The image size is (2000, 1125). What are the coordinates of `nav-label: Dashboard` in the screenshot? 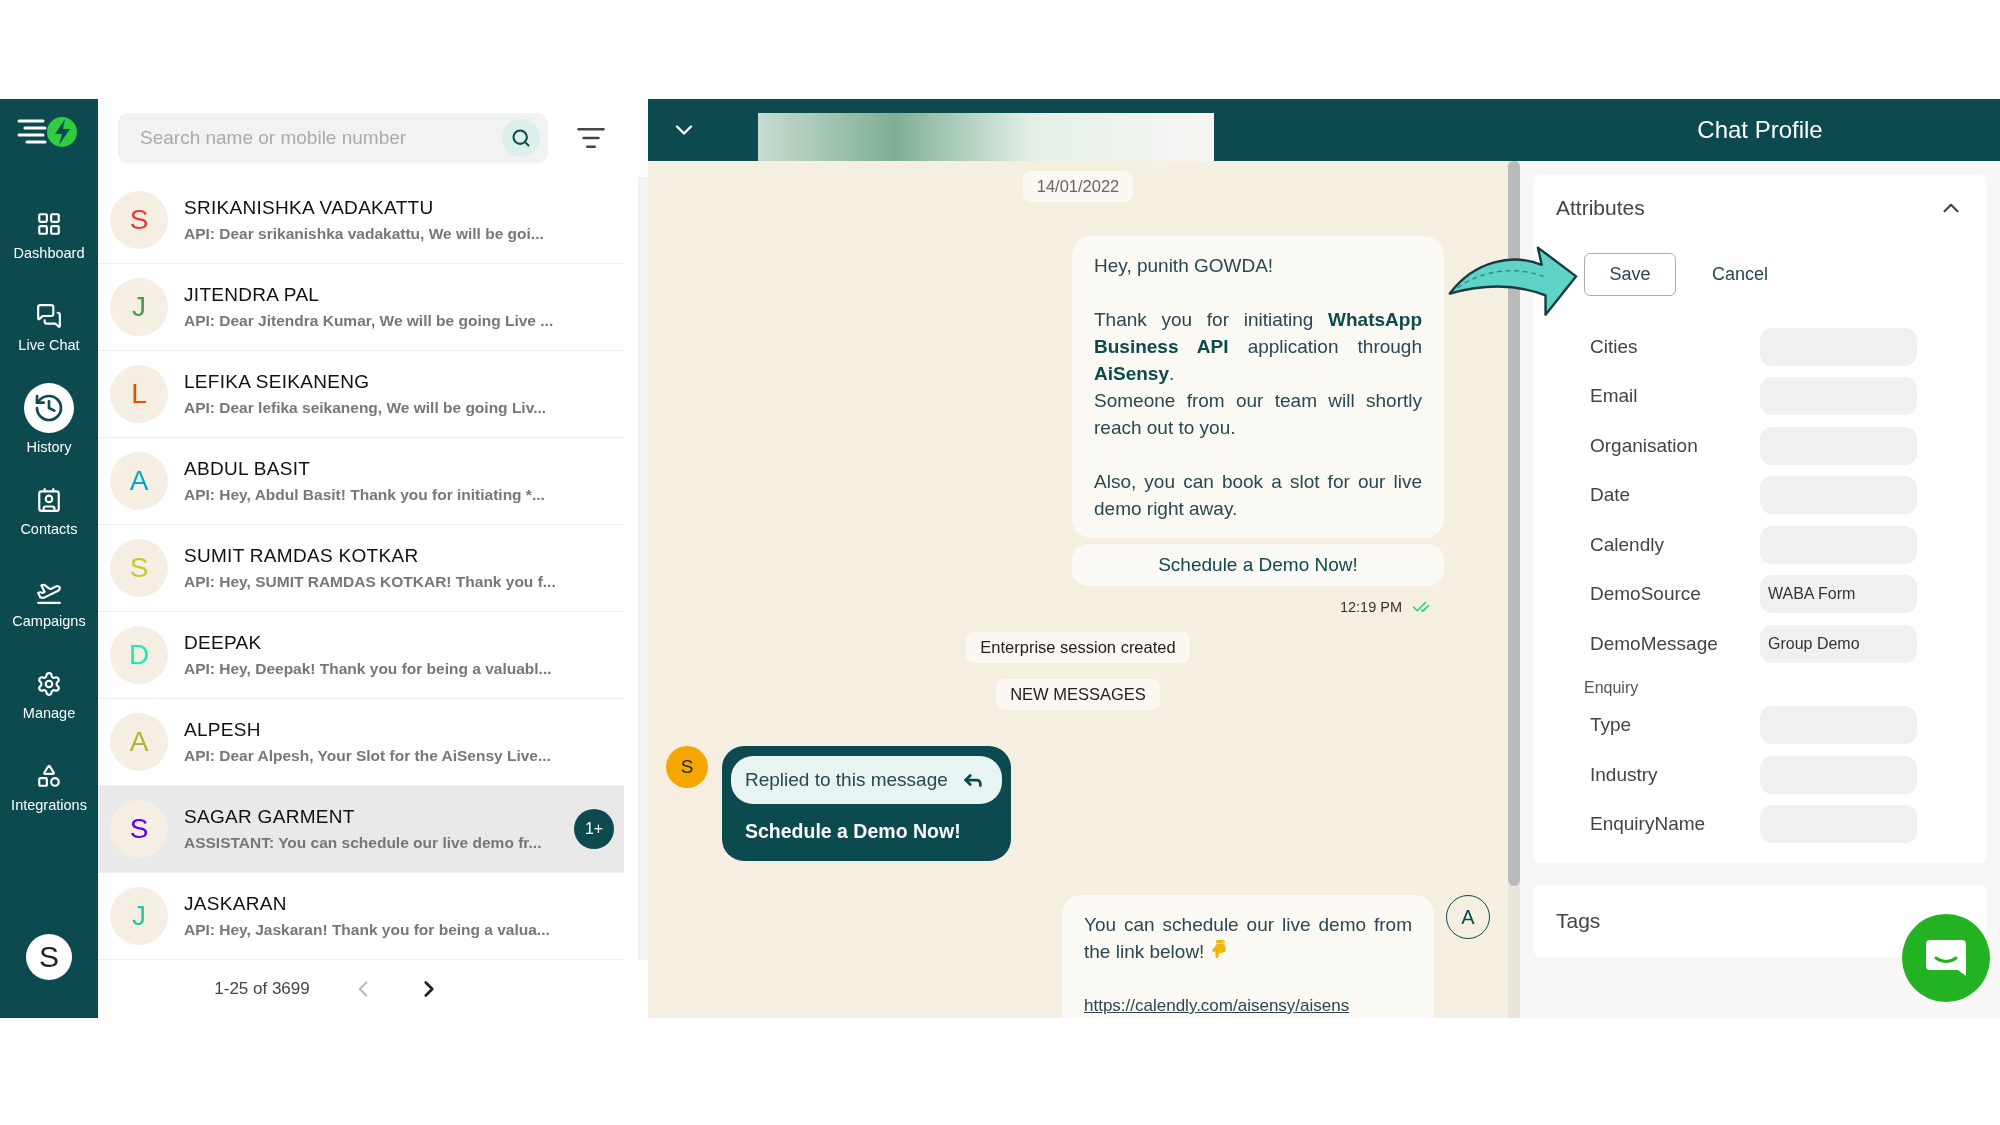 It's located at (49, 253).